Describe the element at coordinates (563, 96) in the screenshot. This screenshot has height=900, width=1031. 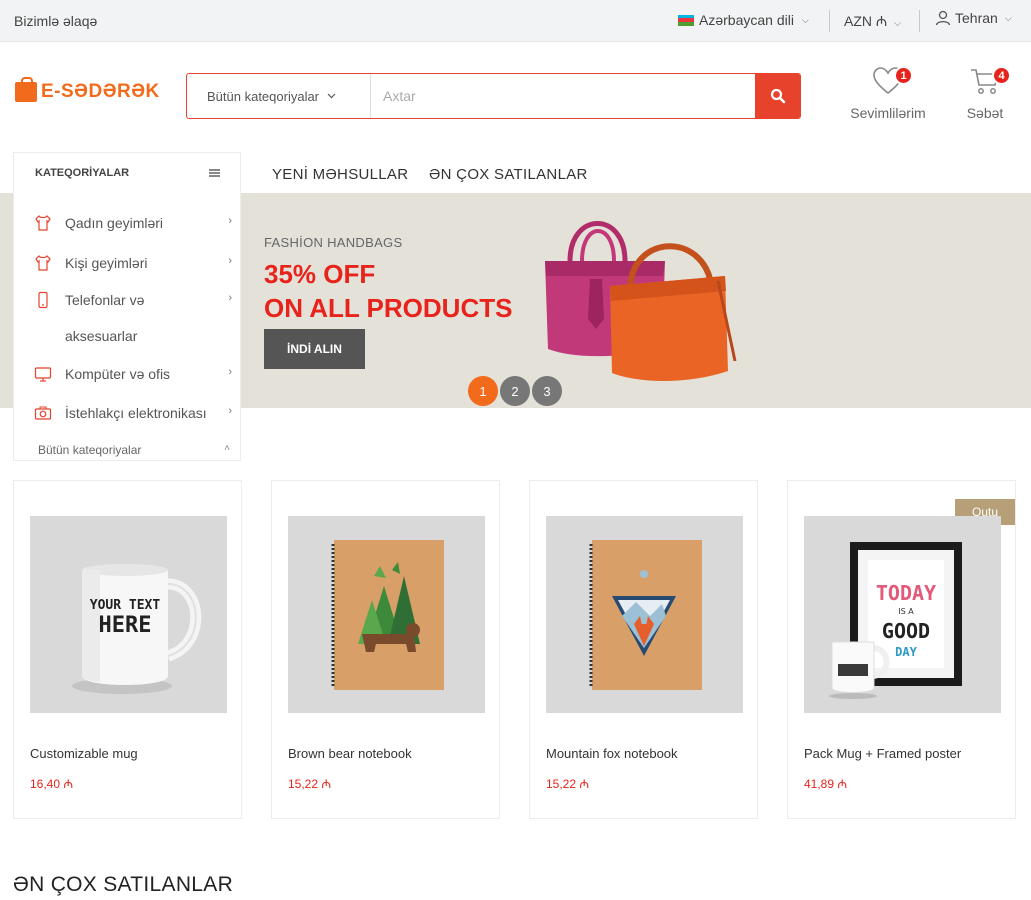
I see `search-input` at that location.